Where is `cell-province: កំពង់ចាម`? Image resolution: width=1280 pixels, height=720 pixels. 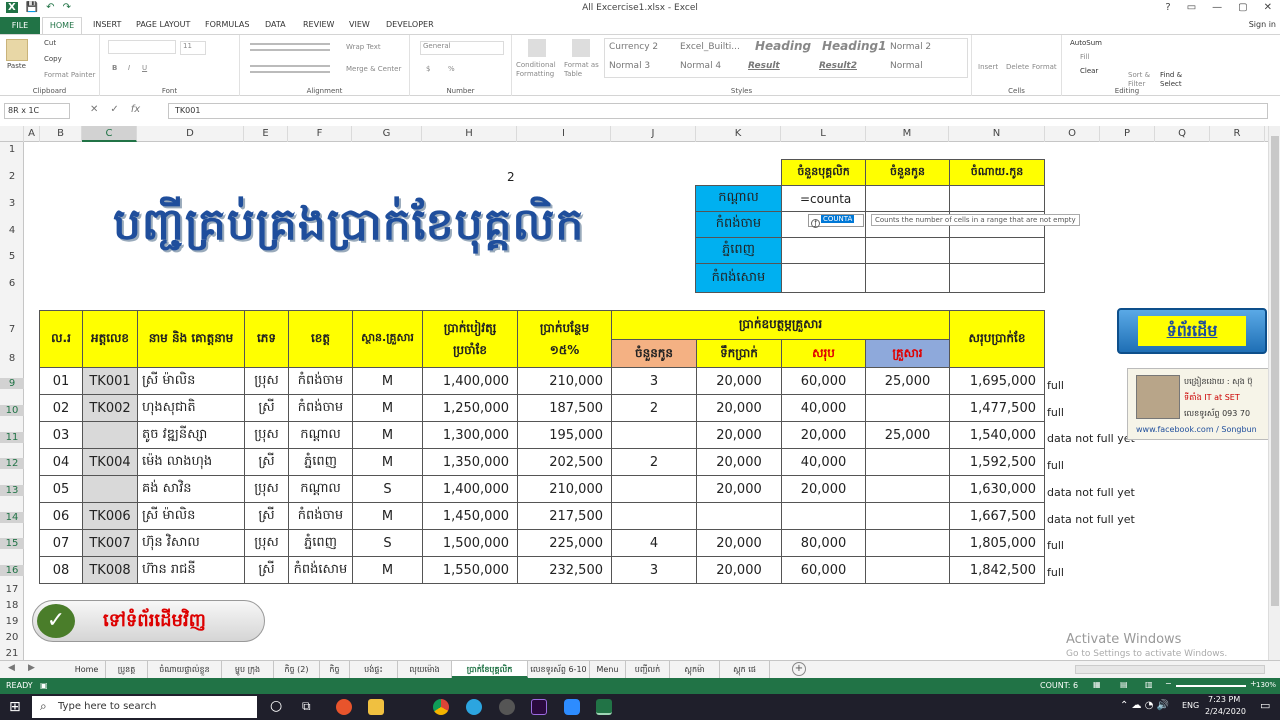 cell-province: កំពង់ចាម is located at coordinates (320, 516).